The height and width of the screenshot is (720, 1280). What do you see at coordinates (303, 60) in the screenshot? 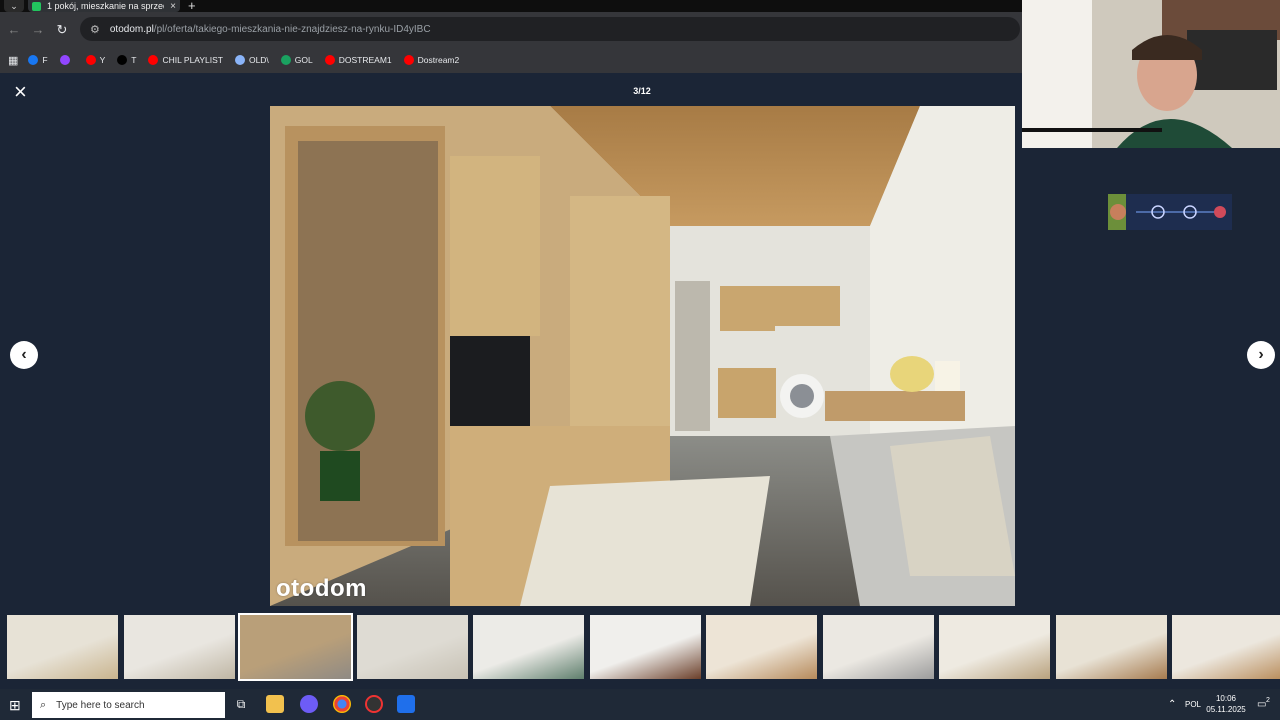
I see `bookmark-label: GOL` at bounding box center [303, 60].